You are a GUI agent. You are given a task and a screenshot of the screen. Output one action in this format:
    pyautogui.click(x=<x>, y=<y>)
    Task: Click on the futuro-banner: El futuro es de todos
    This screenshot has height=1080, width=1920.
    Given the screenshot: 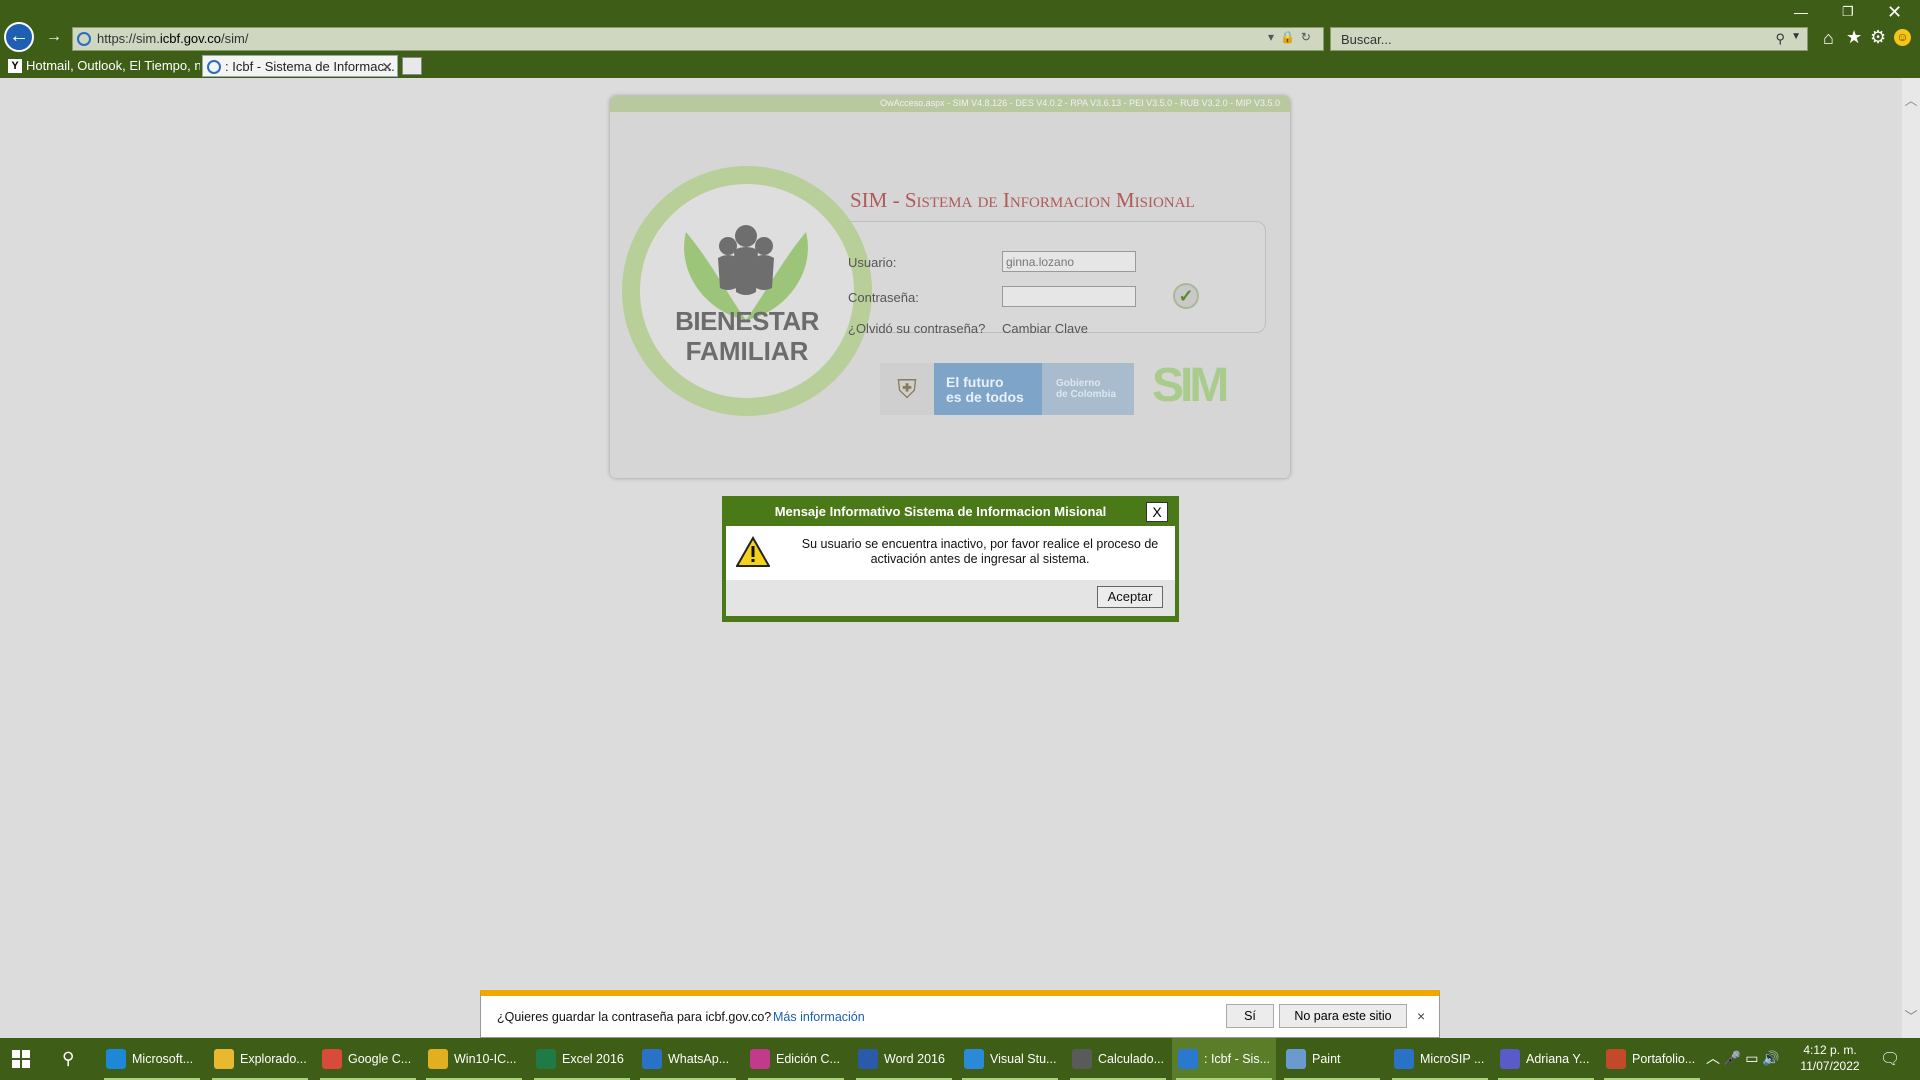 What is the action you would take?
    pyautogui.click(x=988, y=389)
    